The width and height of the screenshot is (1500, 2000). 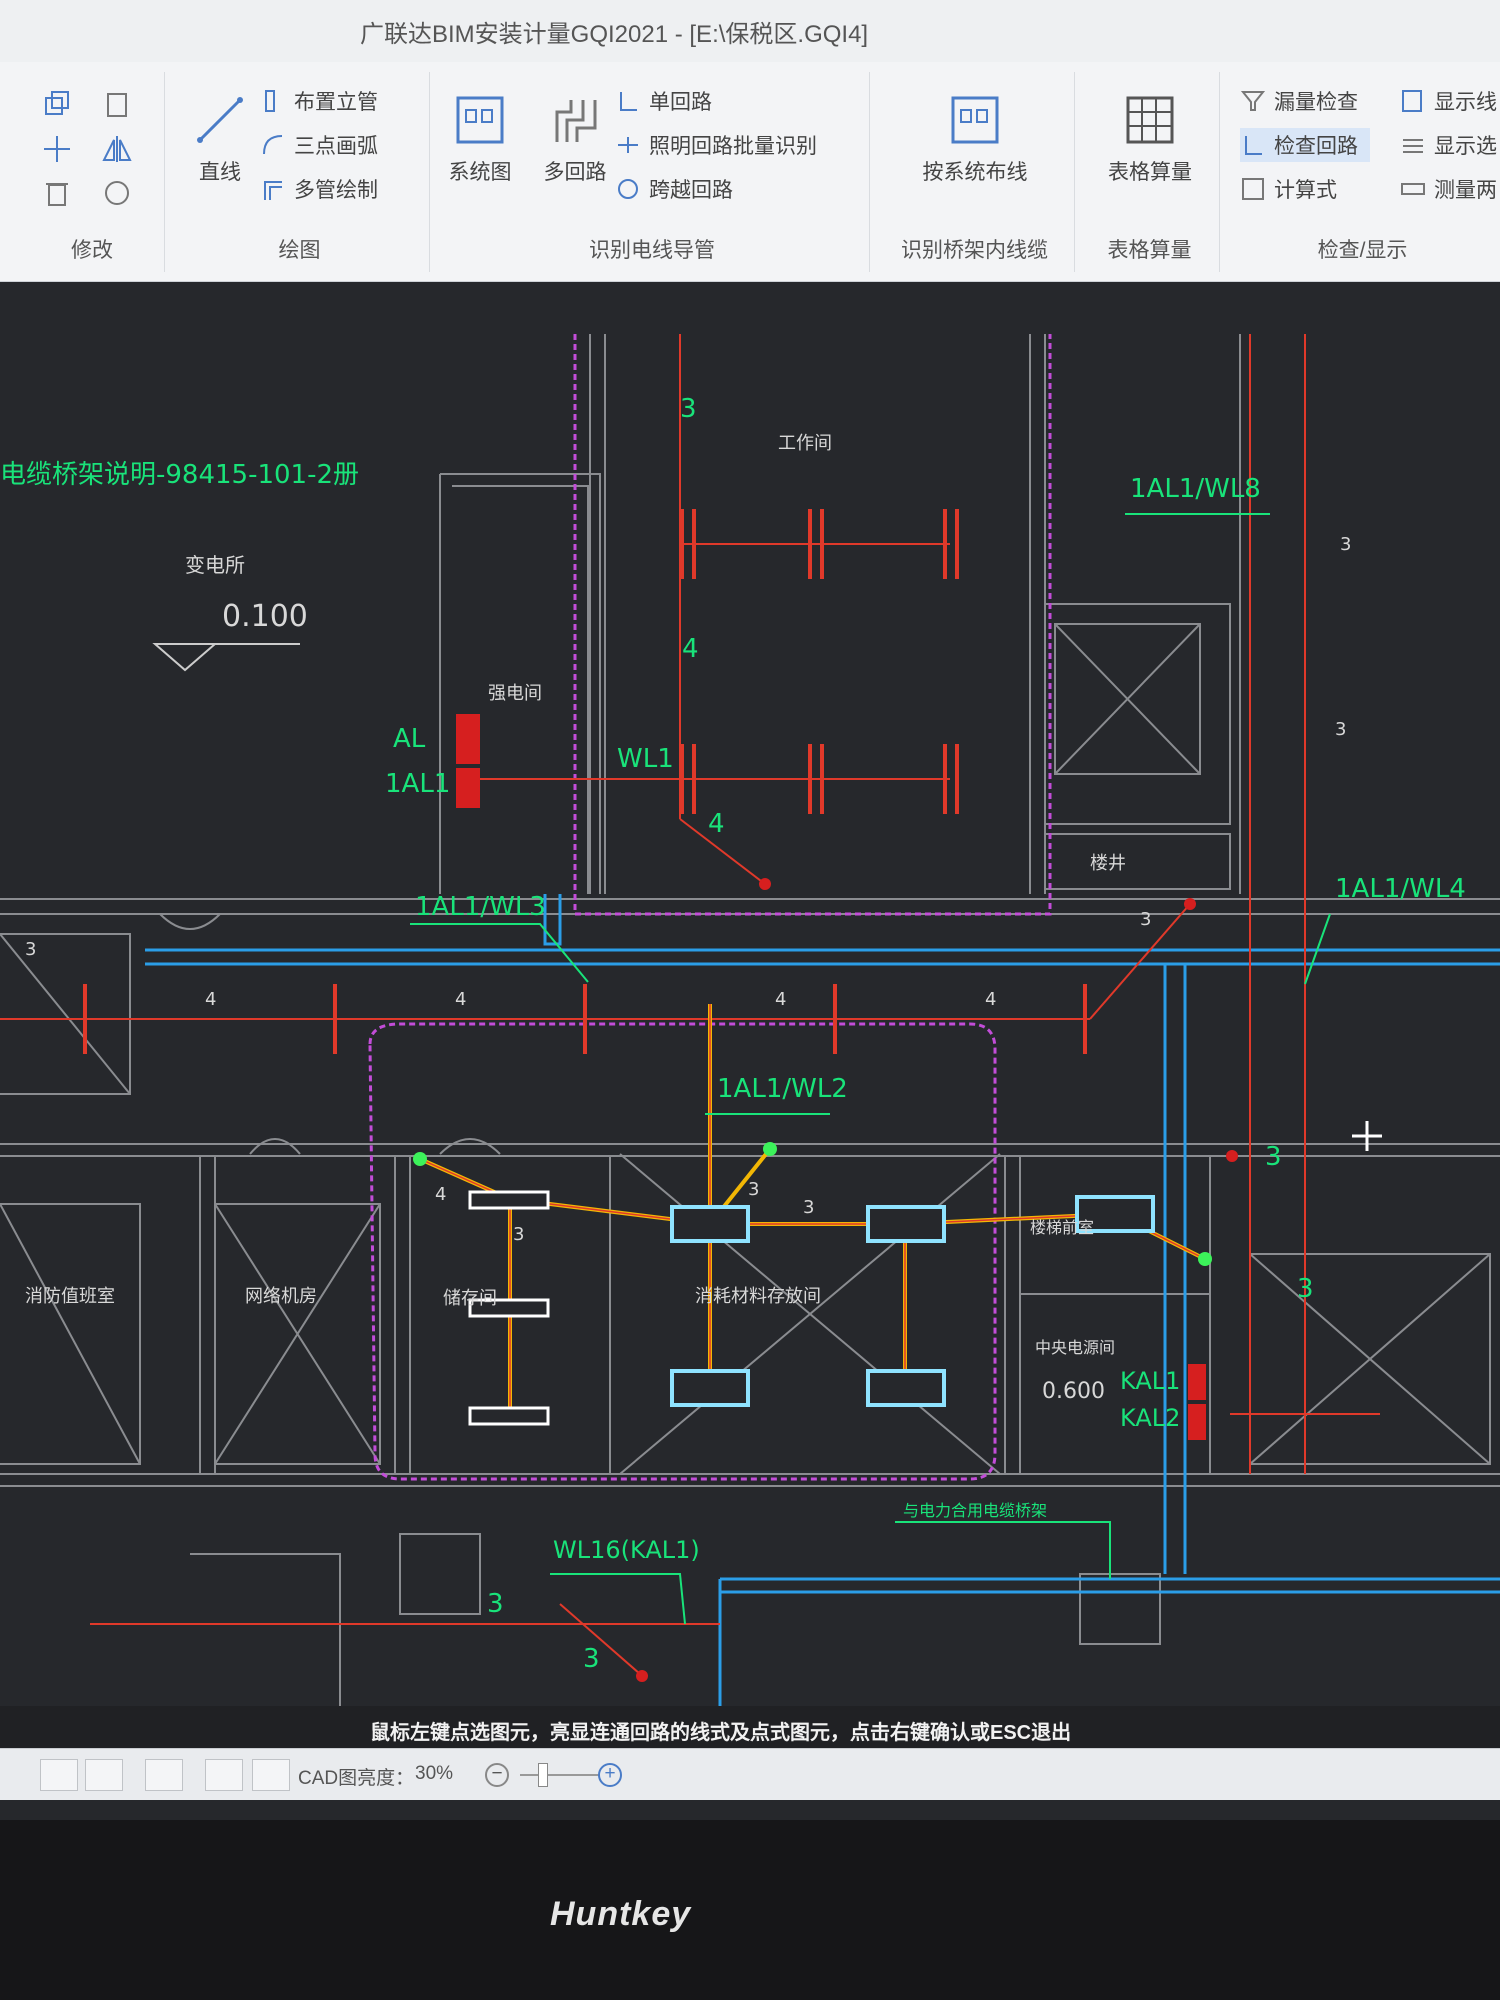 What do you see at coordinates (1150, 120) in the screenshot?
I see `table-icon` at bounding box center [1150, 120].